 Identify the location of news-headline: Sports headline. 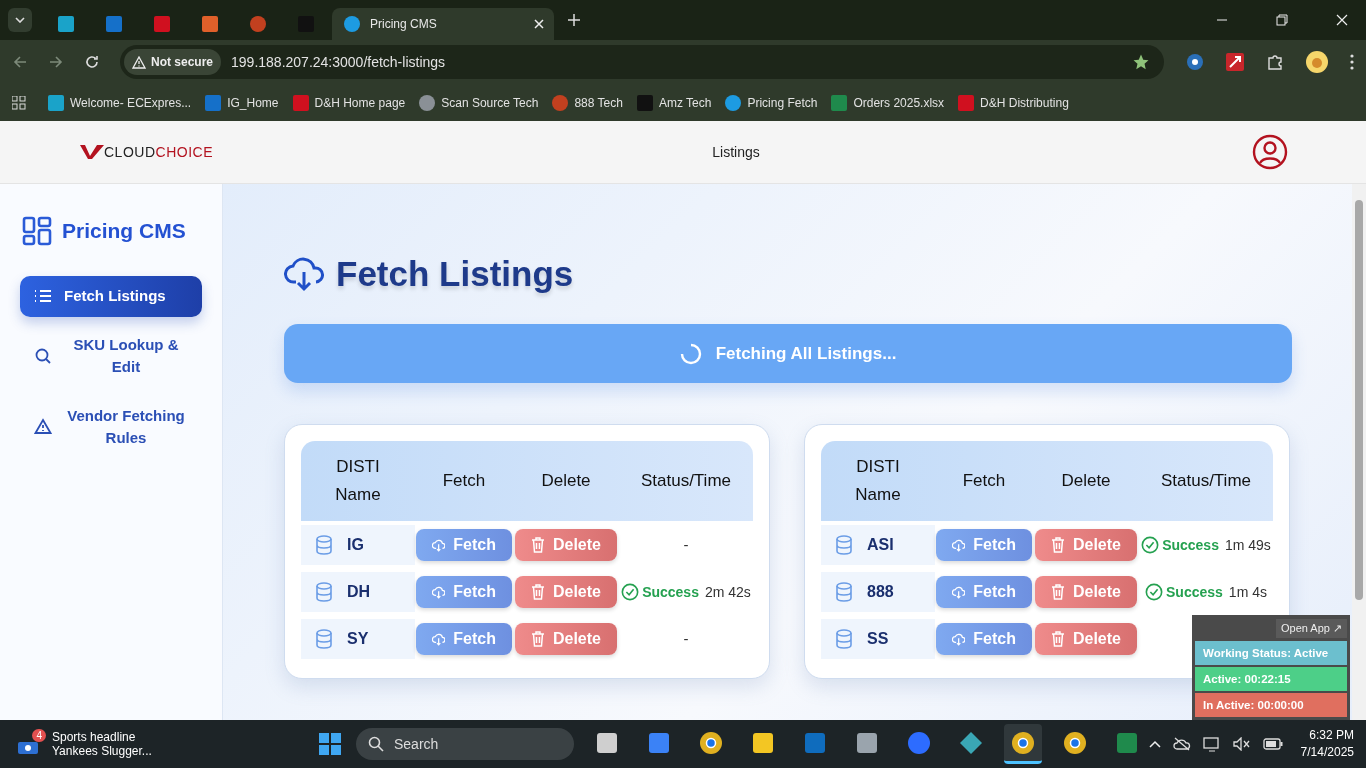
(102, 737).